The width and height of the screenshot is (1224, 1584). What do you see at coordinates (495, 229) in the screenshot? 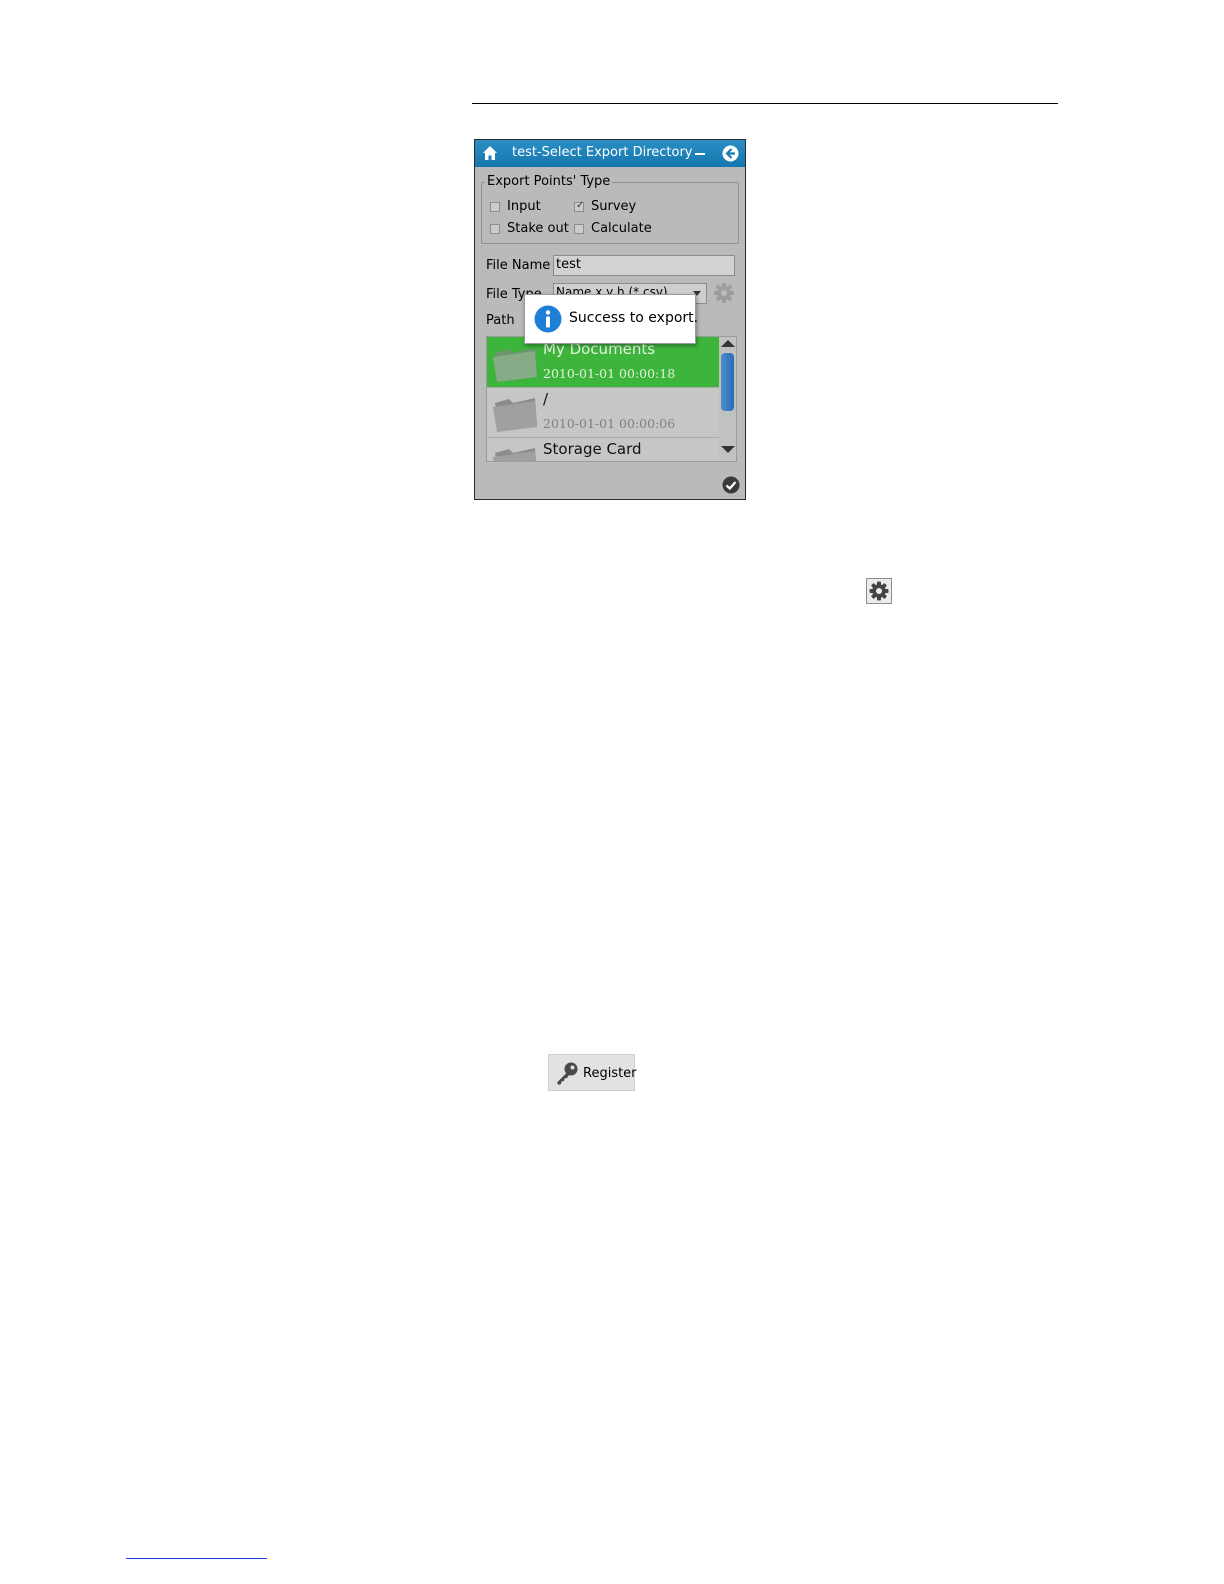
I see `checkbox-stake-out` at bounding box center [495, 229].